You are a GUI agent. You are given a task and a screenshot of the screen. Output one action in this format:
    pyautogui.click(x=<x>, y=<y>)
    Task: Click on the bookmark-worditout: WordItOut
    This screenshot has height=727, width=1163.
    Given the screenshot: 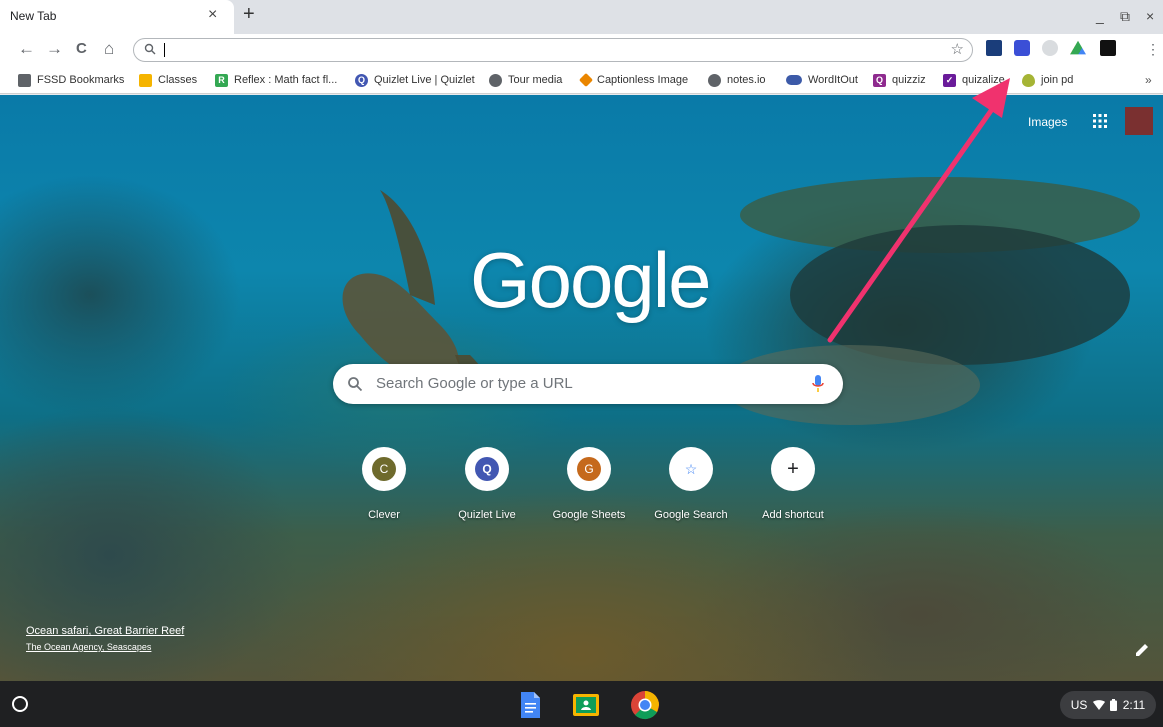 What is the action you would take?
    pyautogui.click(x=822, y=80)
    